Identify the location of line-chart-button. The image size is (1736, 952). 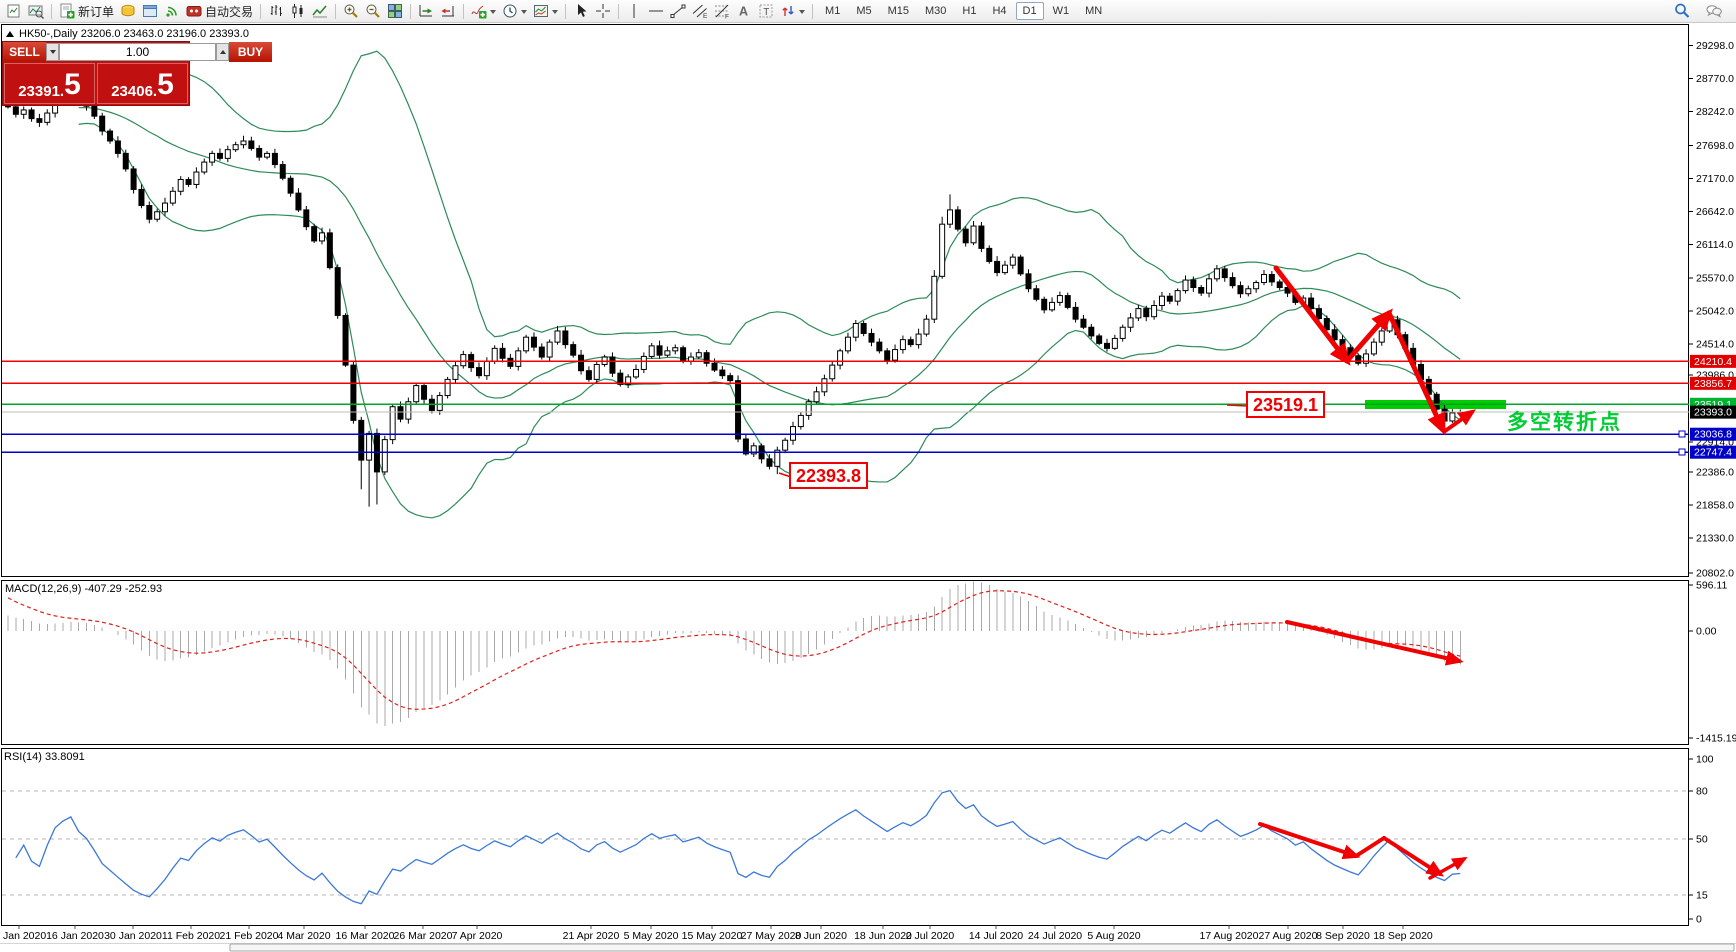
(320, 11).